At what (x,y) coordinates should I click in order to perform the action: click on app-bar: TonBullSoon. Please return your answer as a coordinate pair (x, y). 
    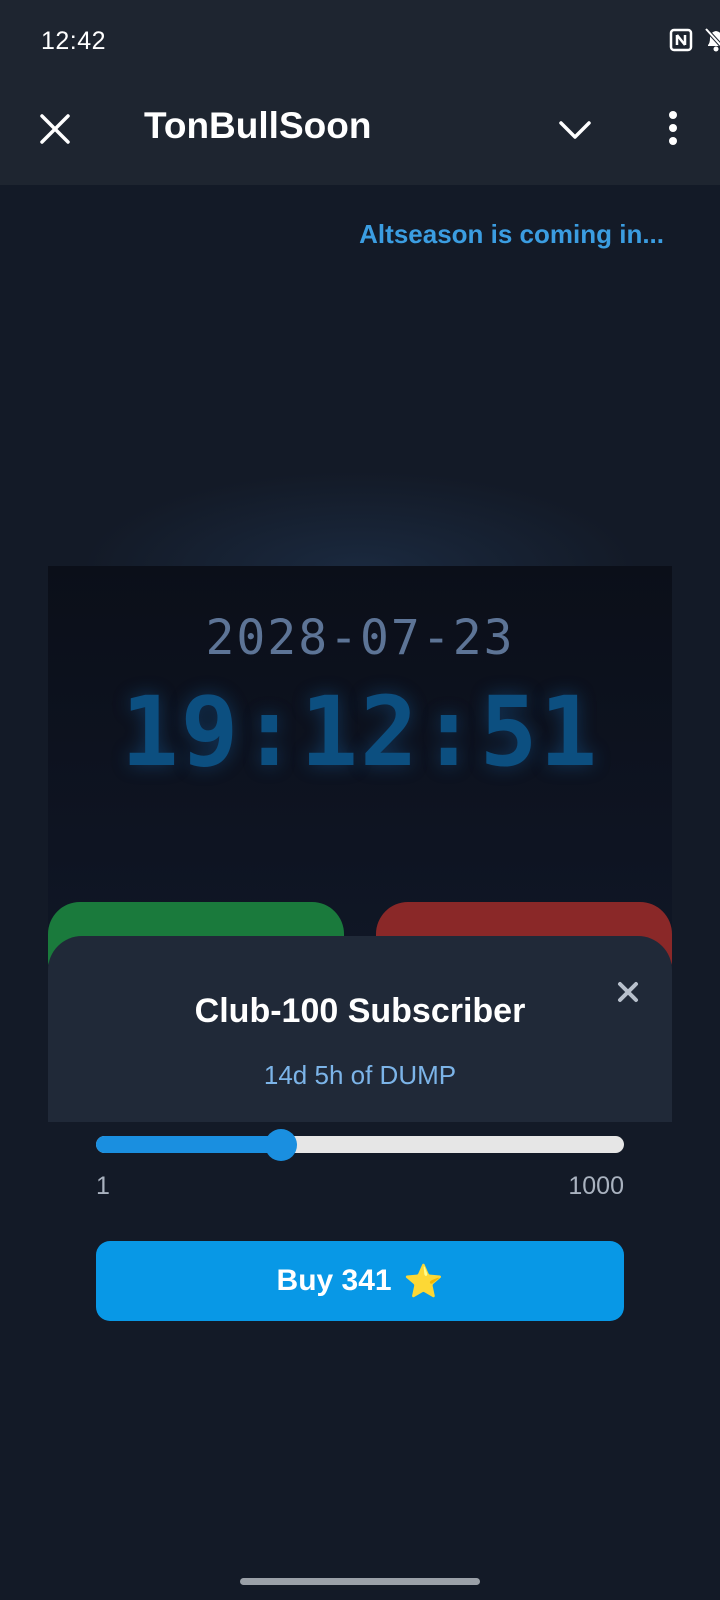
    Looking at the image, I should click on (360, 133).